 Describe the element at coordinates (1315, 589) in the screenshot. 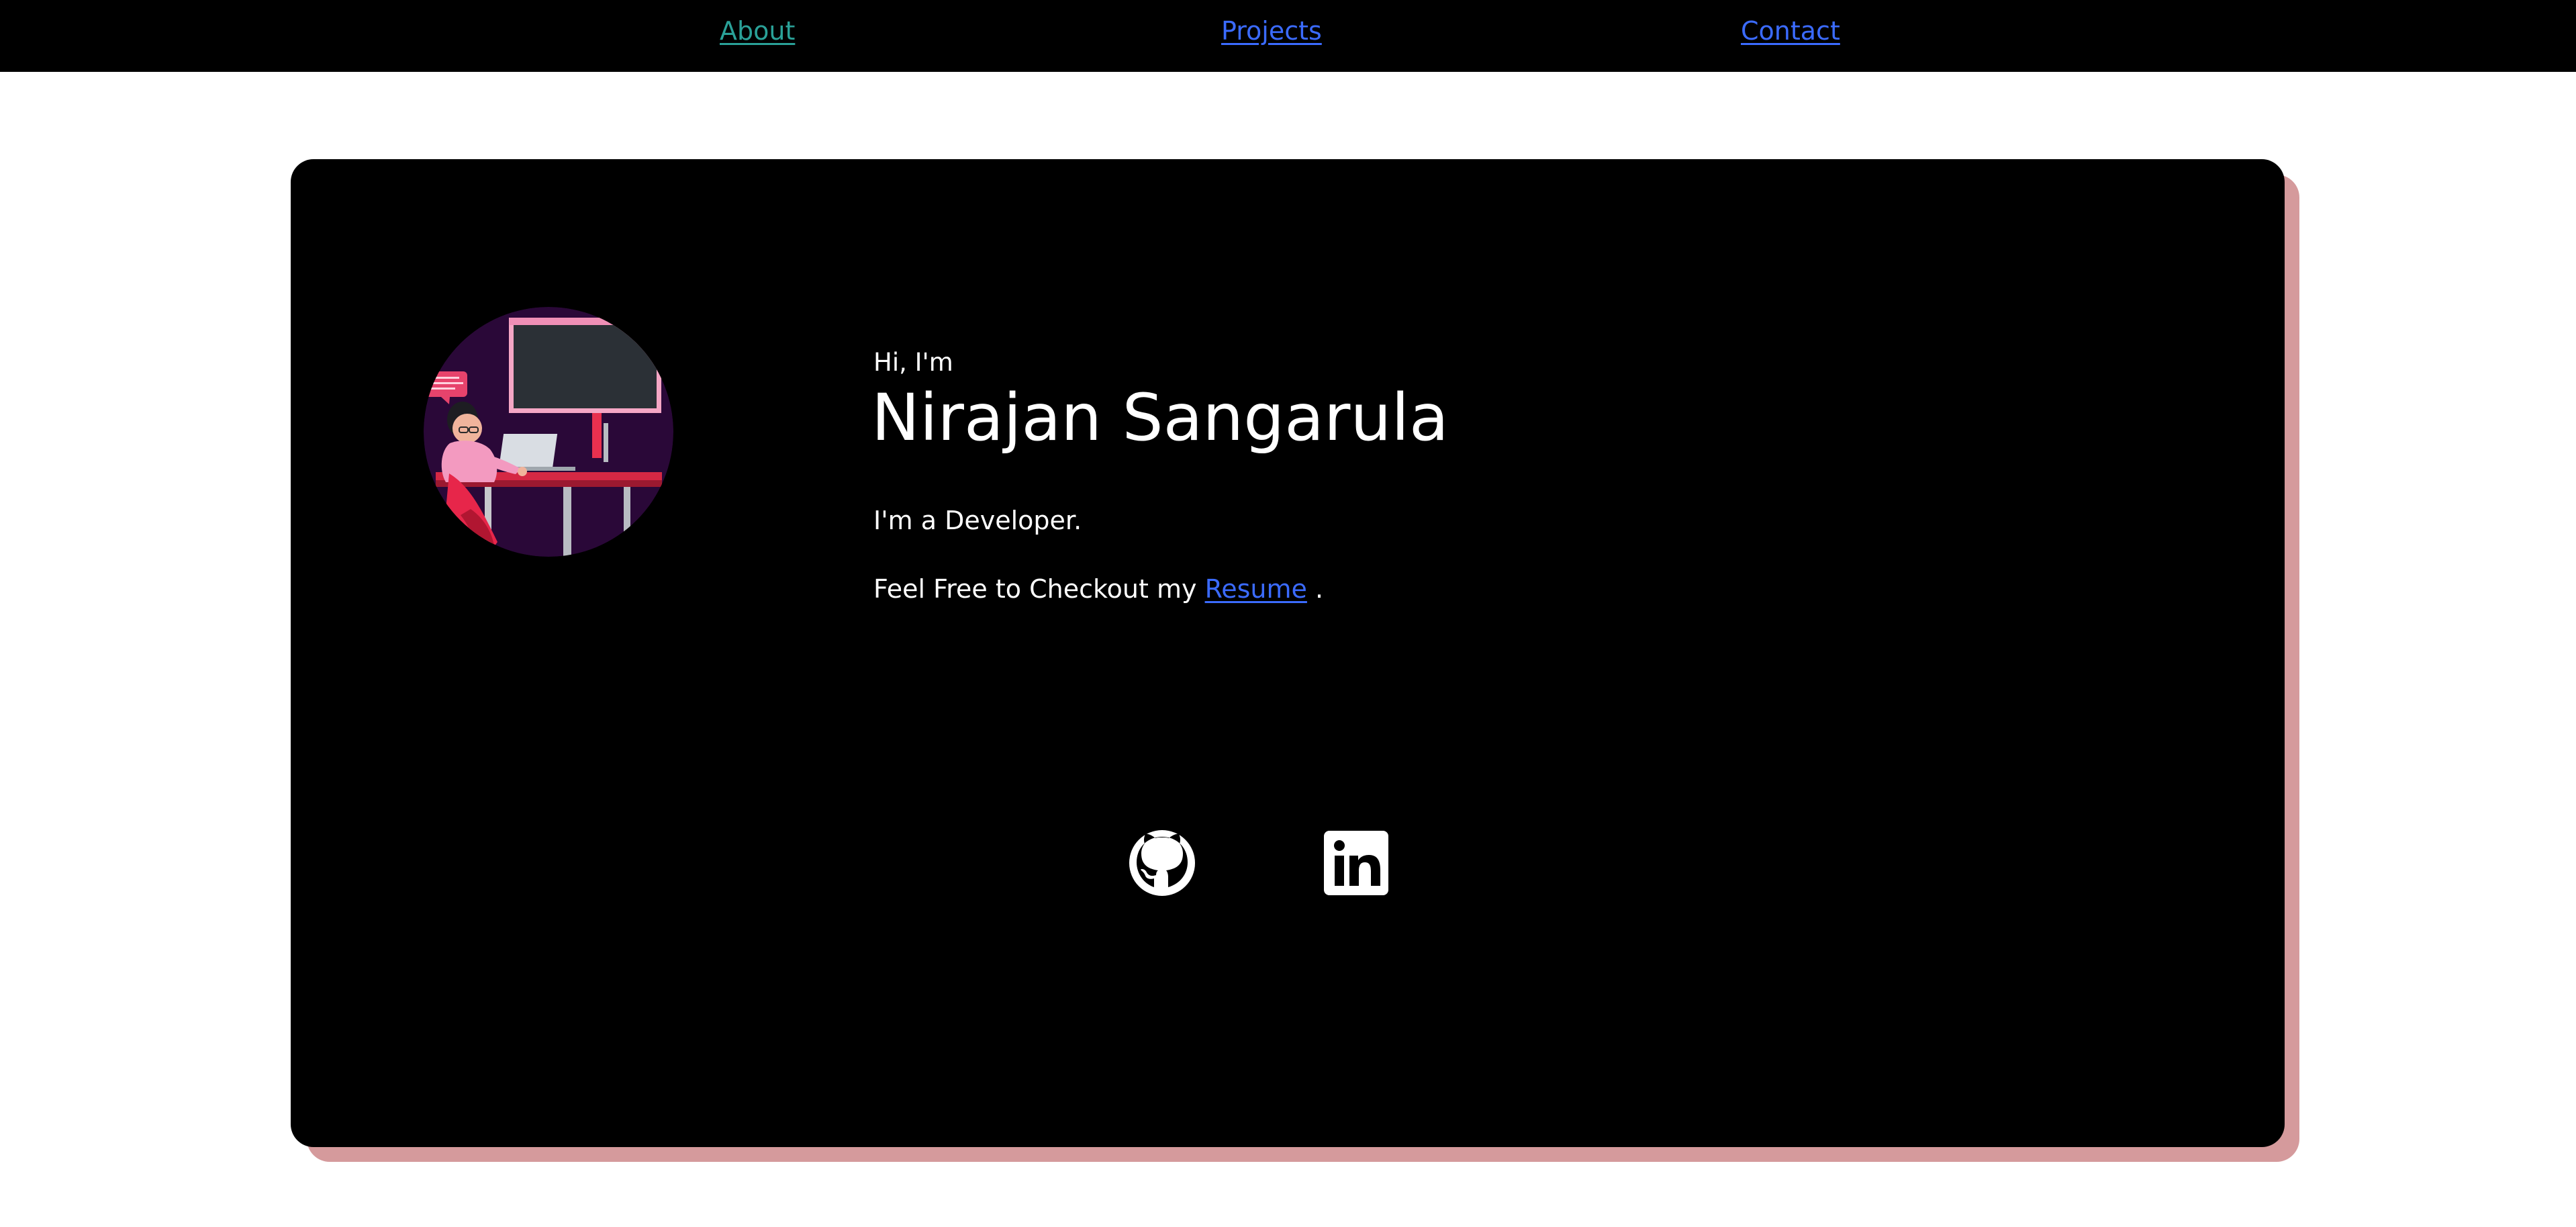

I see `resume-suffix: .` at that location.